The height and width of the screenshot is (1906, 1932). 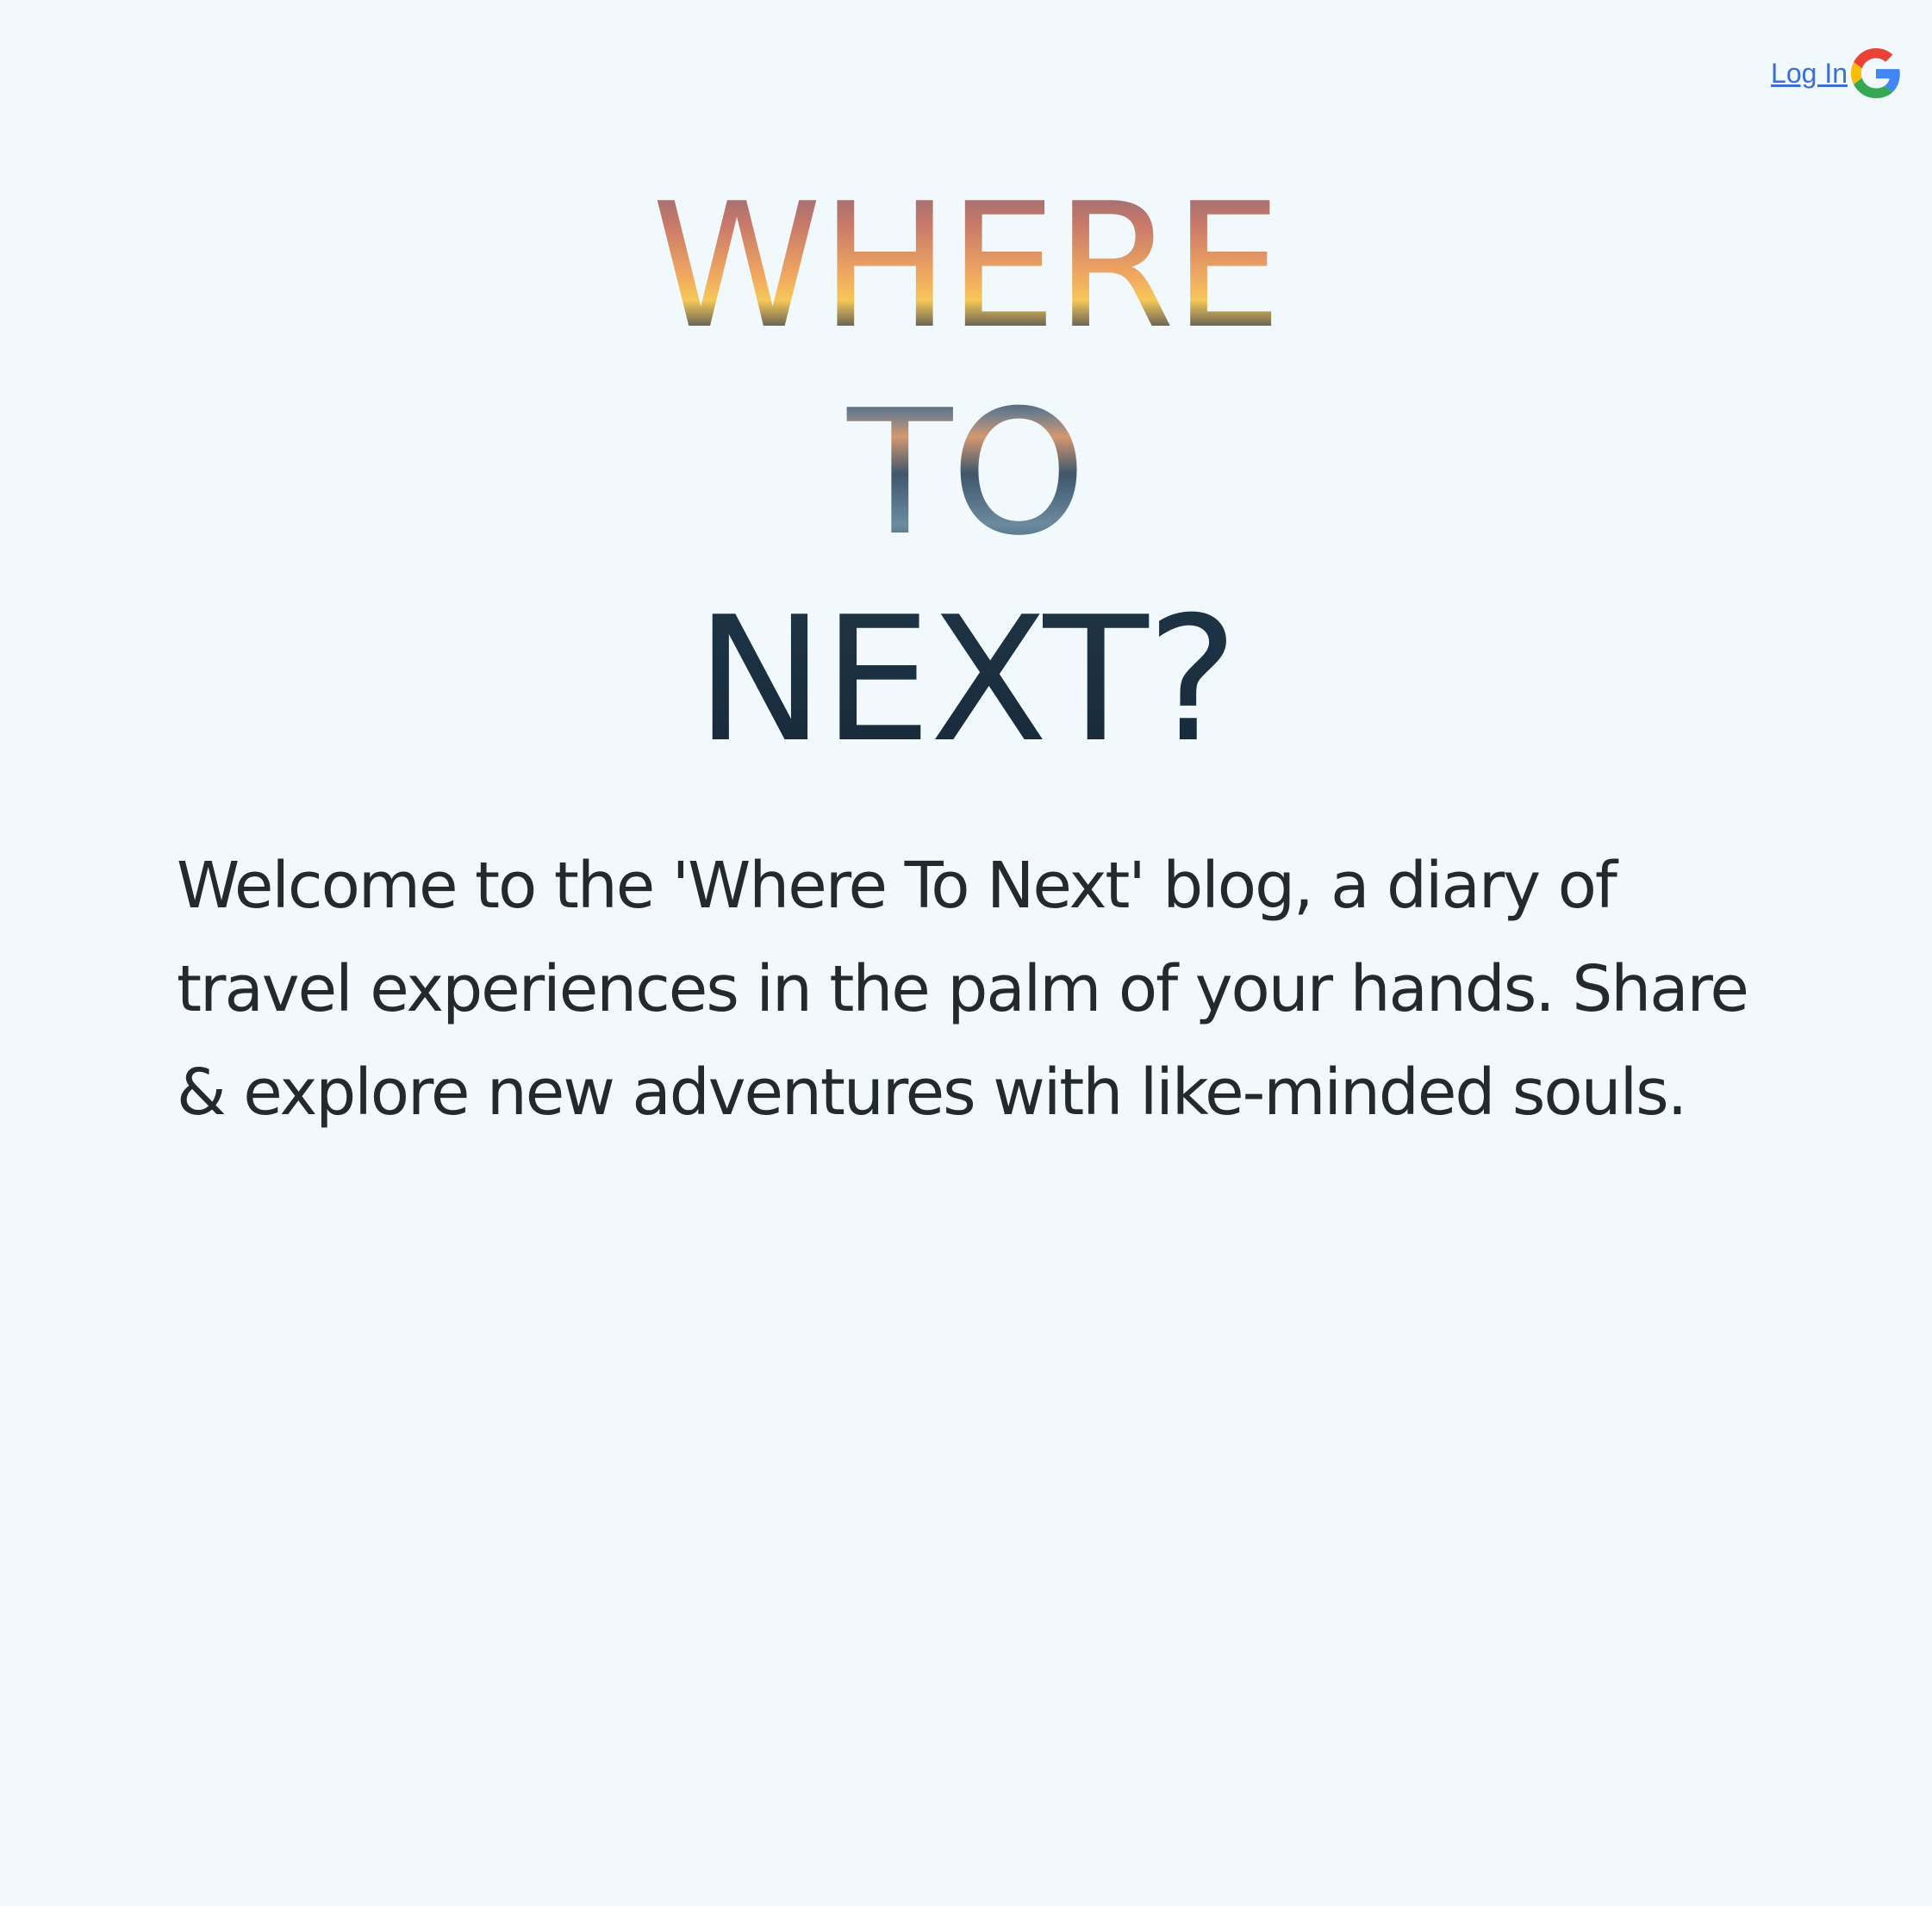 I want to click on hero-title-line-where: WHERE, so click(x=966, y=267).